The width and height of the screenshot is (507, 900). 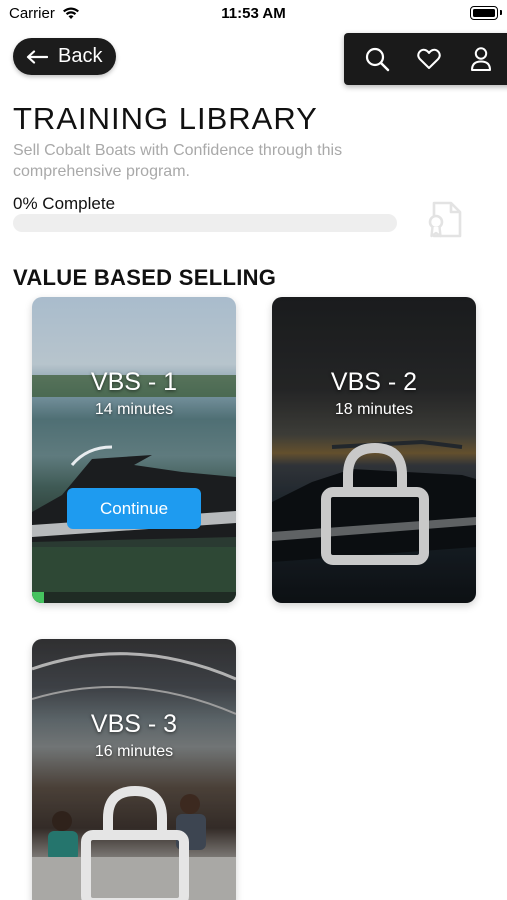 I want to click on heart-icon, so click(x=429, y=59).